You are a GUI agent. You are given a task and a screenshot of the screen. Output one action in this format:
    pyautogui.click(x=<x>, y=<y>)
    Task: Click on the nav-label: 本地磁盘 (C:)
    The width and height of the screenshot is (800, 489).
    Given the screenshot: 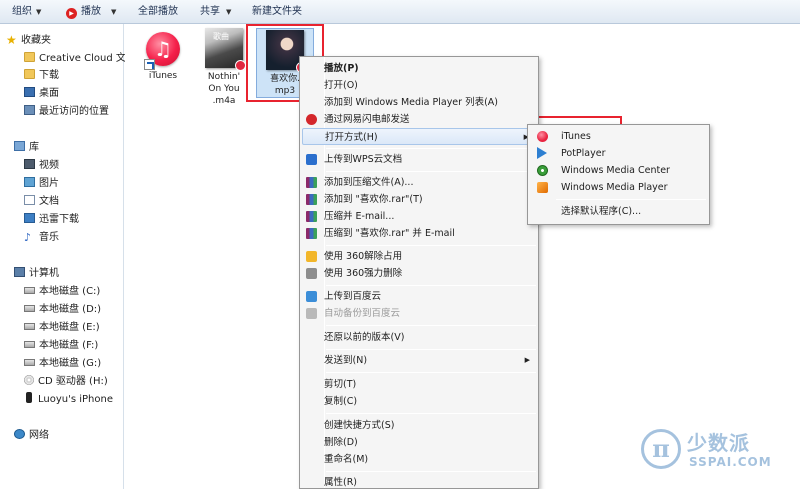 What is the action you would take?
    pyautogui.click(x=70, y=291)
    